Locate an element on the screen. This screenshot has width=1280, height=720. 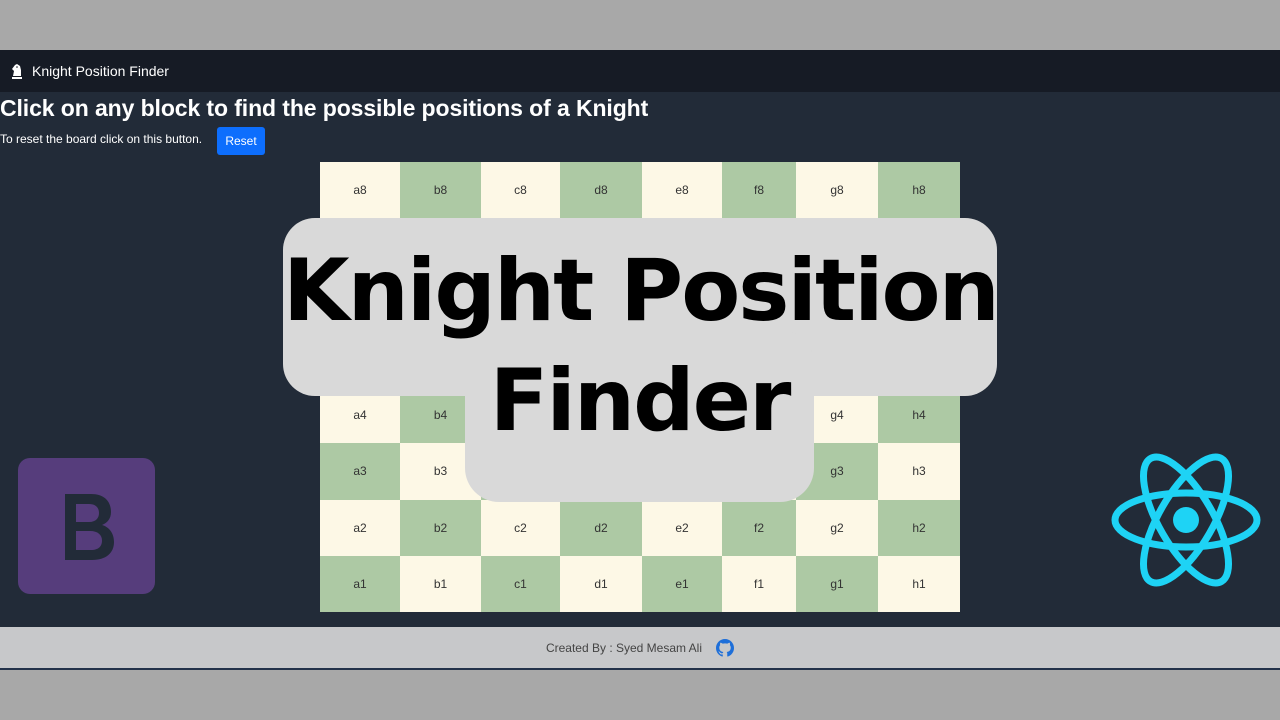
chess-knight-icon is located at coordinates (17, 71).